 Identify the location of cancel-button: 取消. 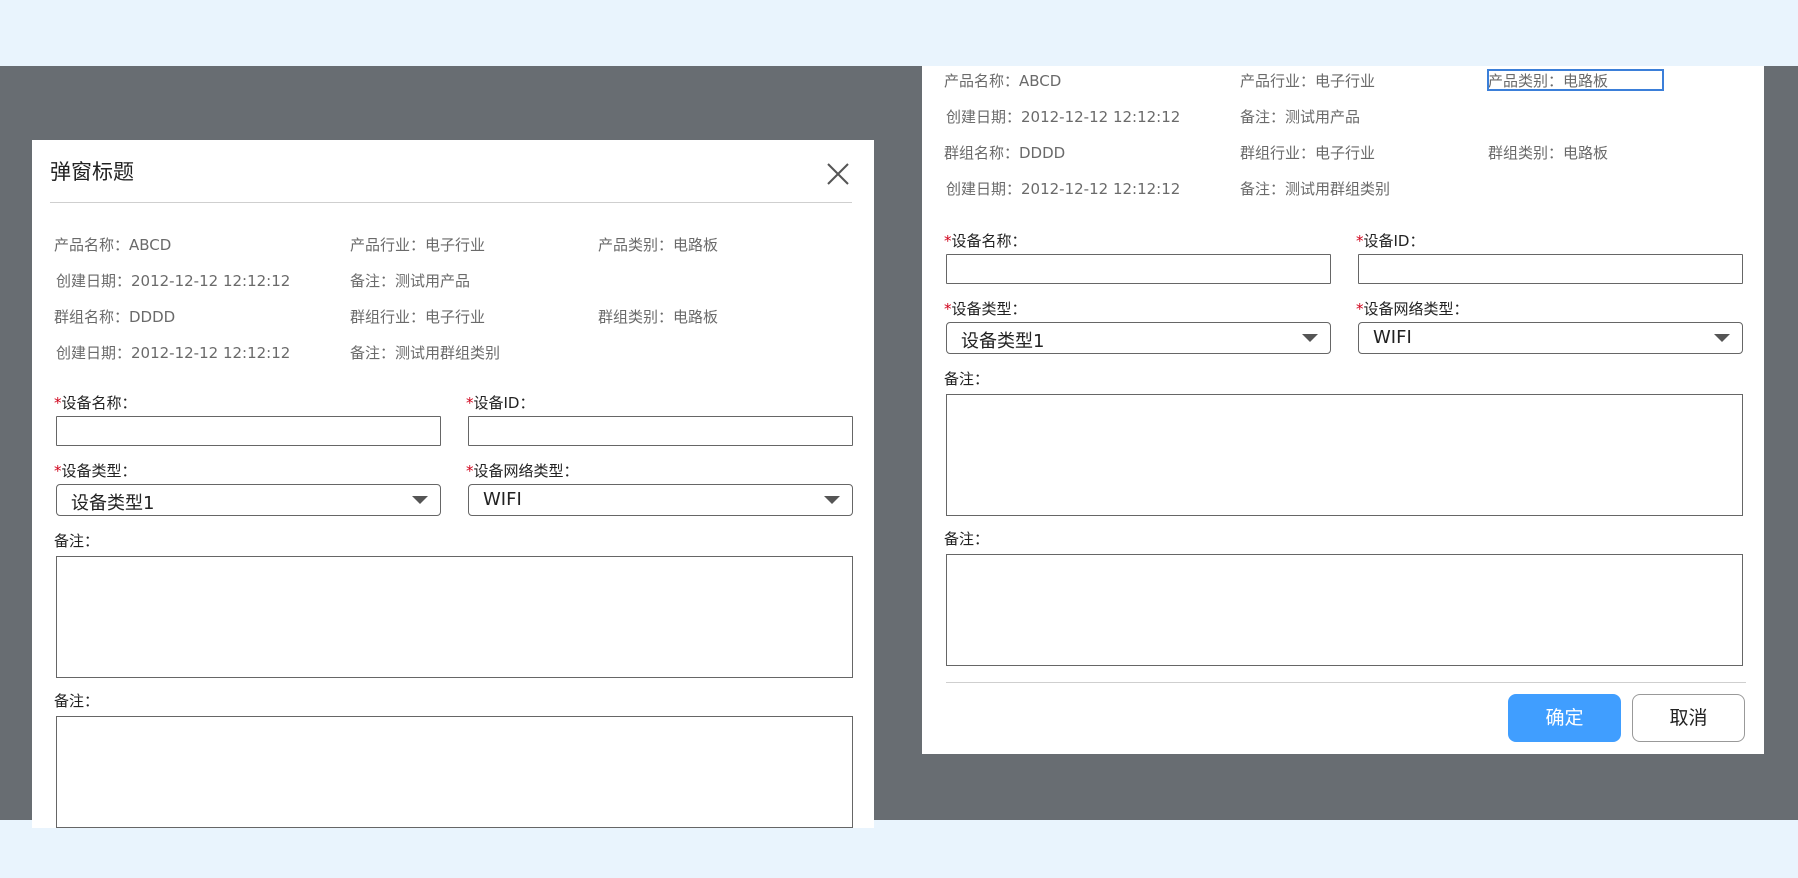
(1688, 718).